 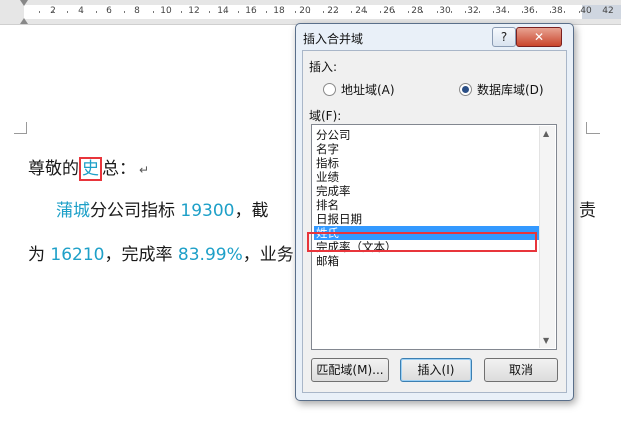 I want to click on radio-database-label: 数据库域(D), so click(x=510, y=89).